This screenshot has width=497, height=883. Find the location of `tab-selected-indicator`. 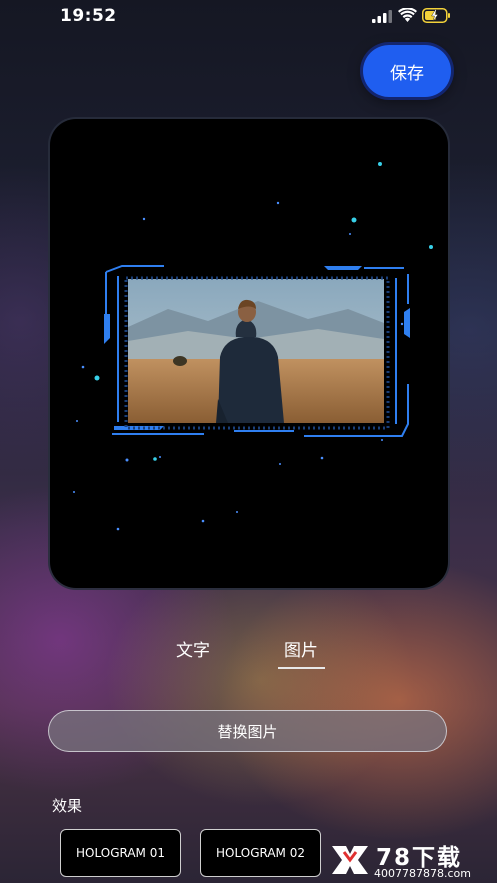

tab-selected-indicator is located at coordinates (301, 668).